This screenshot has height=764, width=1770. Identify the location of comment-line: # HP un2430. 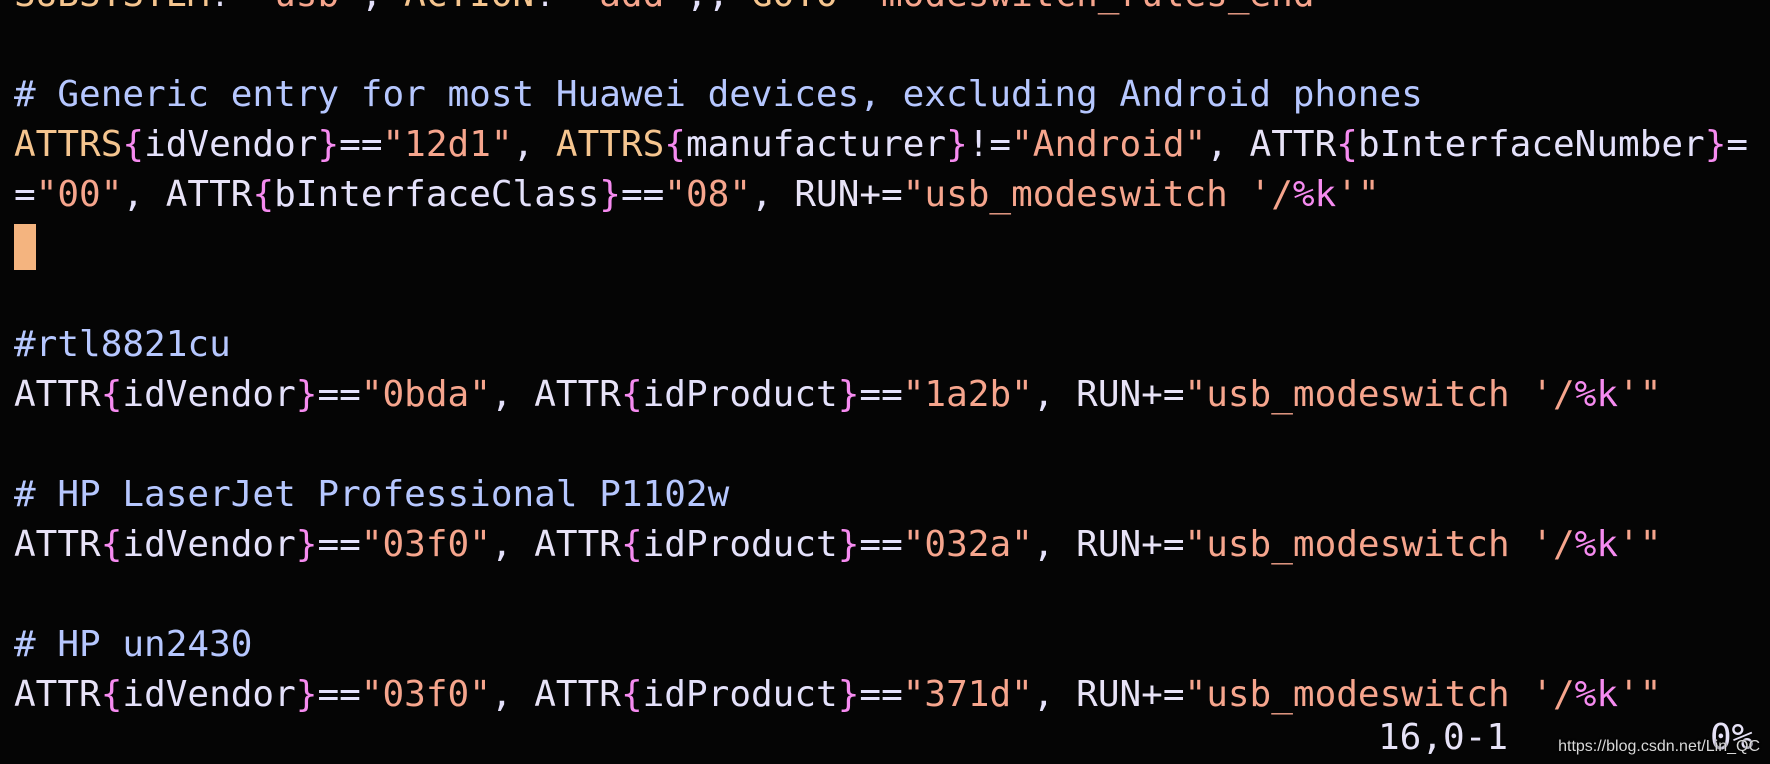
(892, 645).